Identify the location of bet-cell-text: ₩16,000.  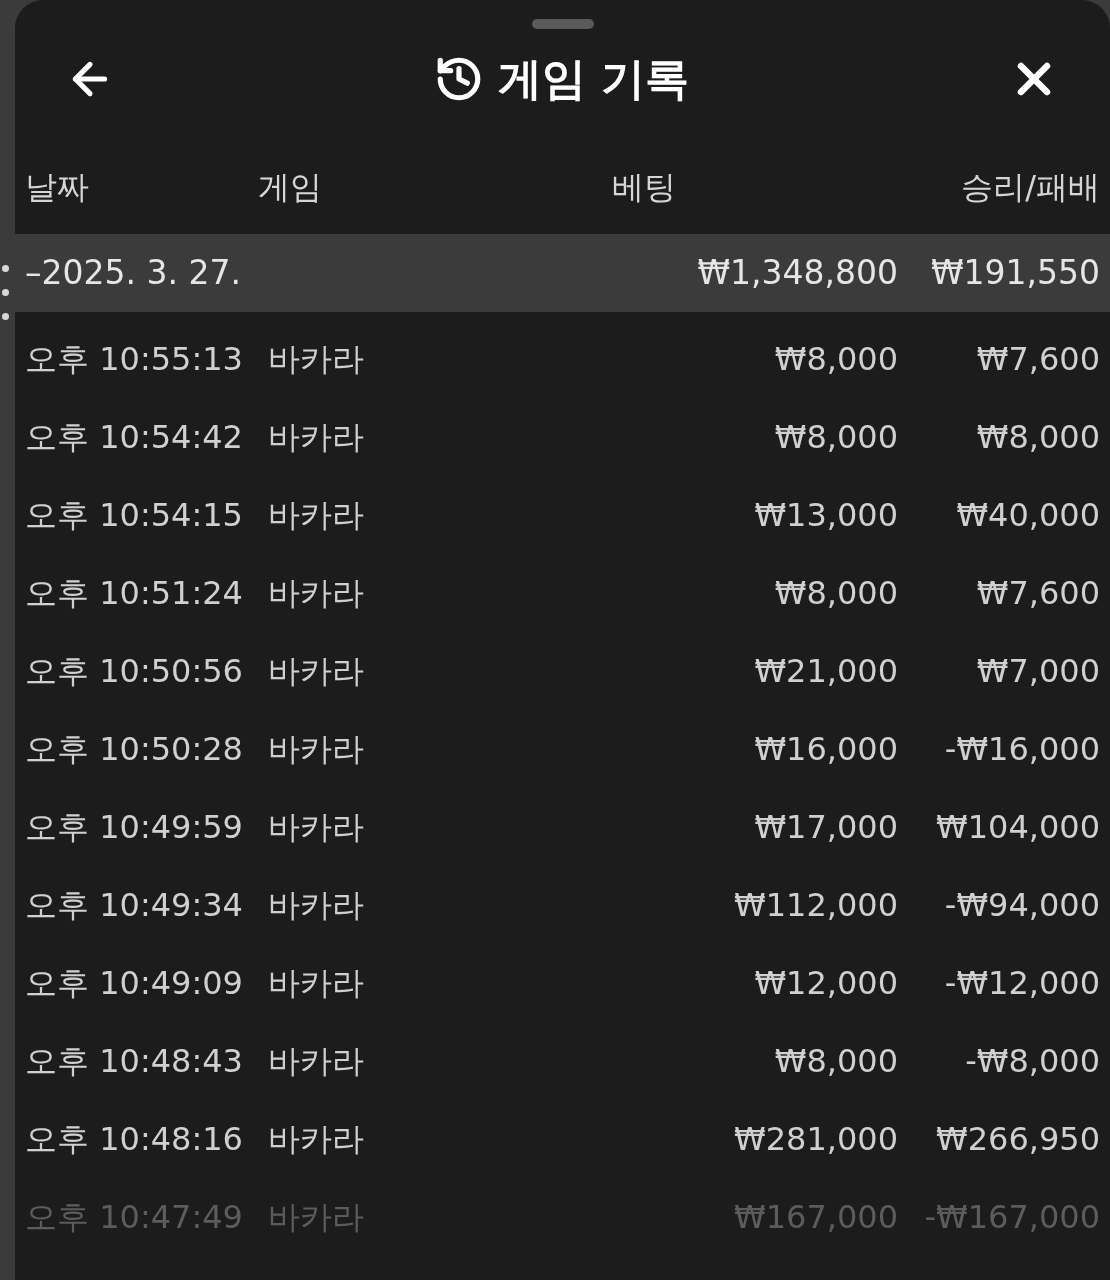
(825, 749).